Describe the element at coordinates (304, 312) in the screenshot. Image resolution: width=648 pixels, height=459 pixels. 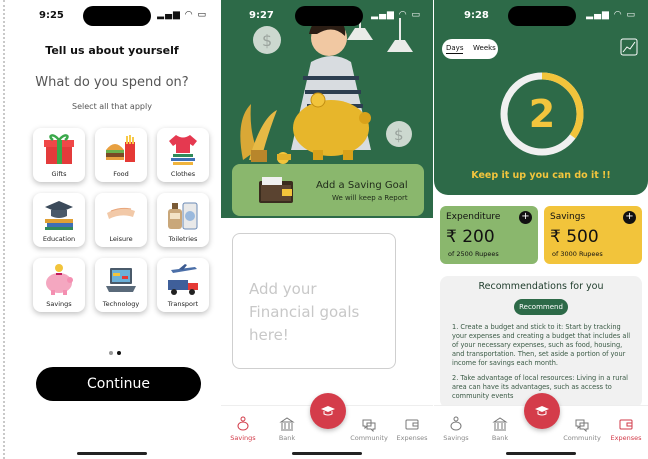
I see `goals-placeholder: Add your Financial goals here!` at that location.